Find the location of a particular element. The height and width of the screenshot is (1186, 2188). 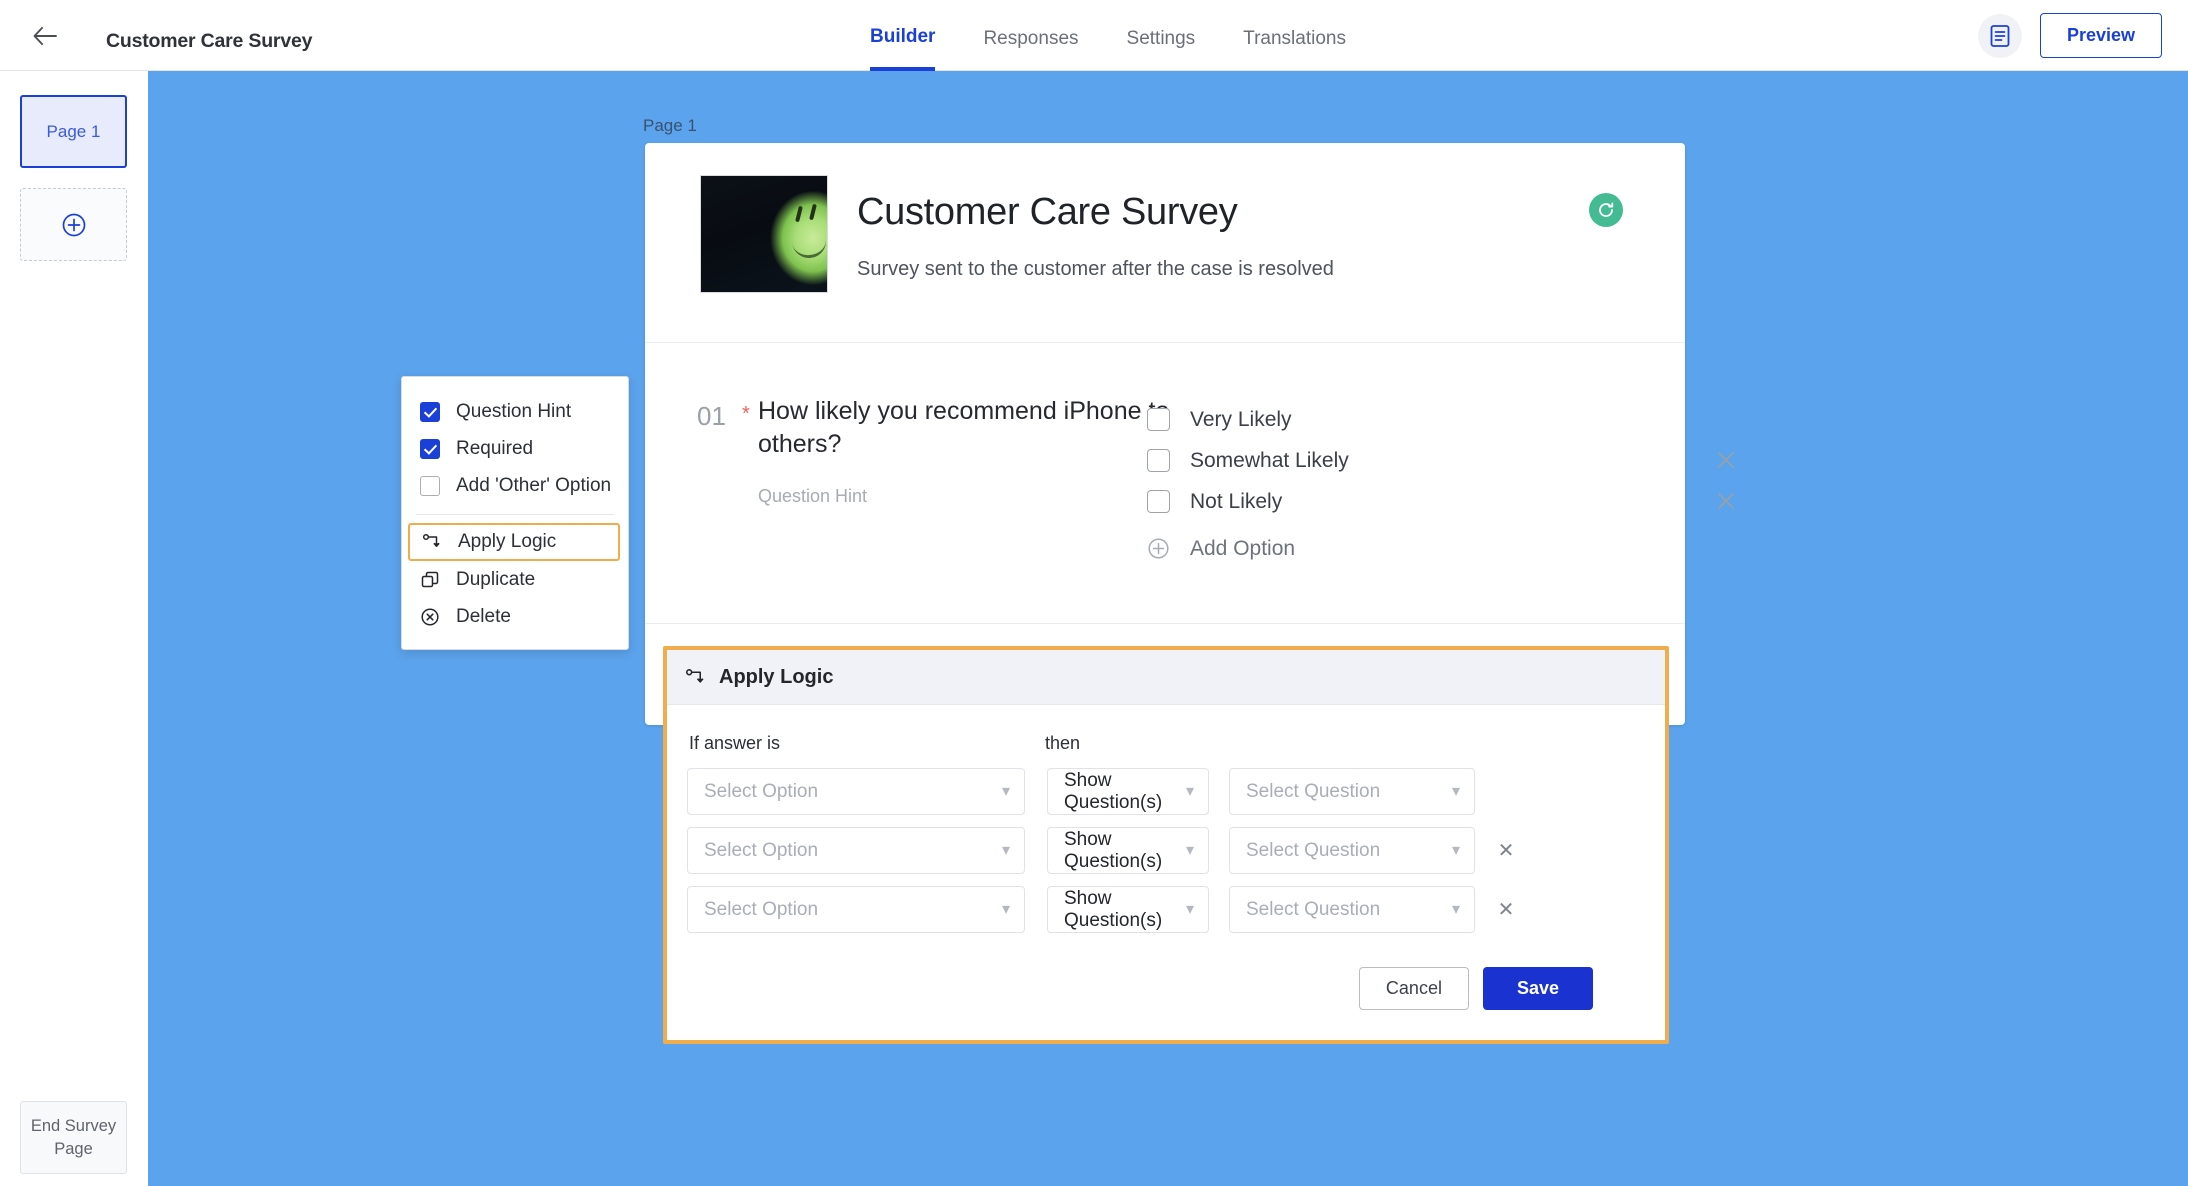

question-number: 01 is located at coordinates (711, 416).